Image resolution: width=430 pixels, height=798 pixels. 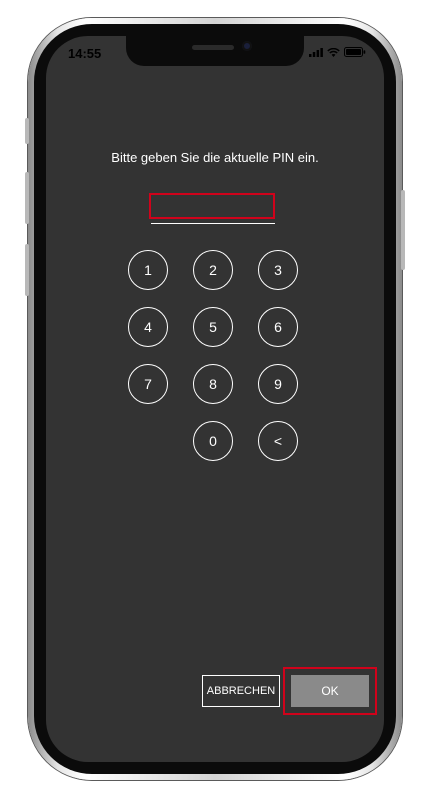 What do you see at coordinates (278, 441) in the screenshot?
I see `backspace-key: <` at bounding box center [278, 441].